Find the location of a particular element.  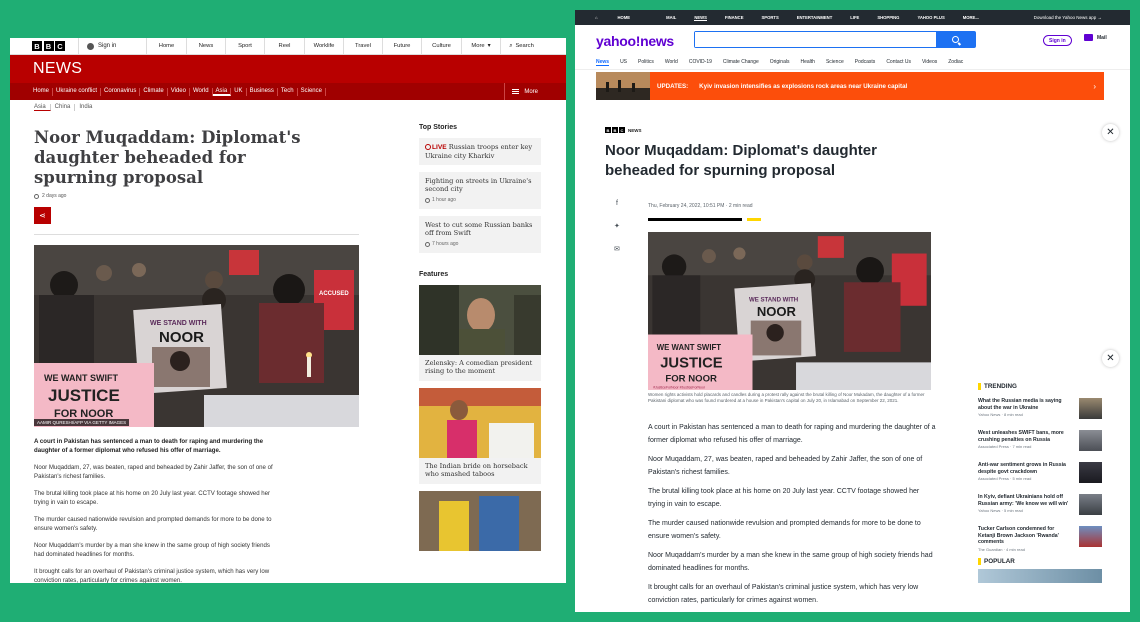

search-icon is located at coordinates (955, 39).